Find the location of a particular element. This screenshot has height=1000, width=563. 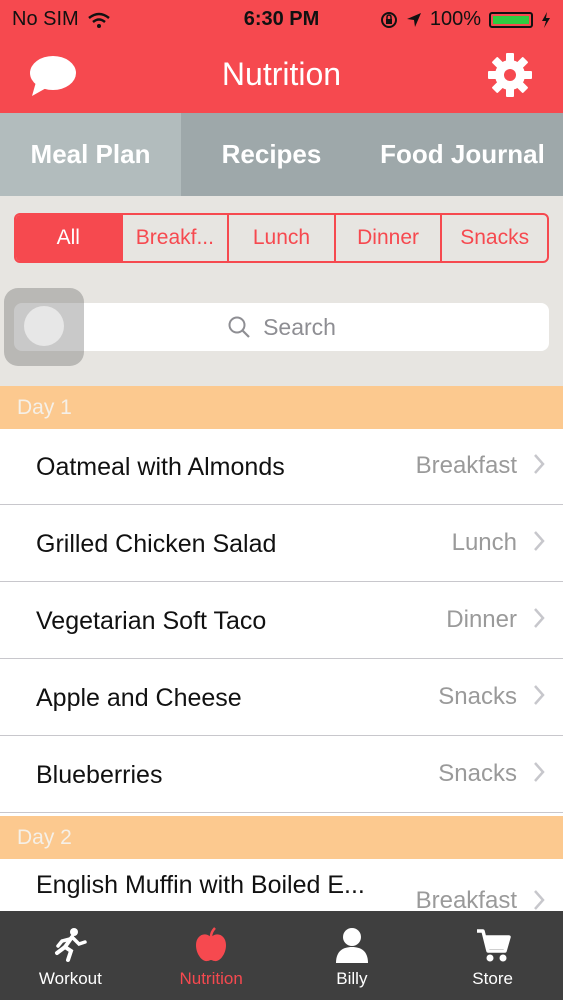

page-title: Nutrition is located at coordinates (281, 74).